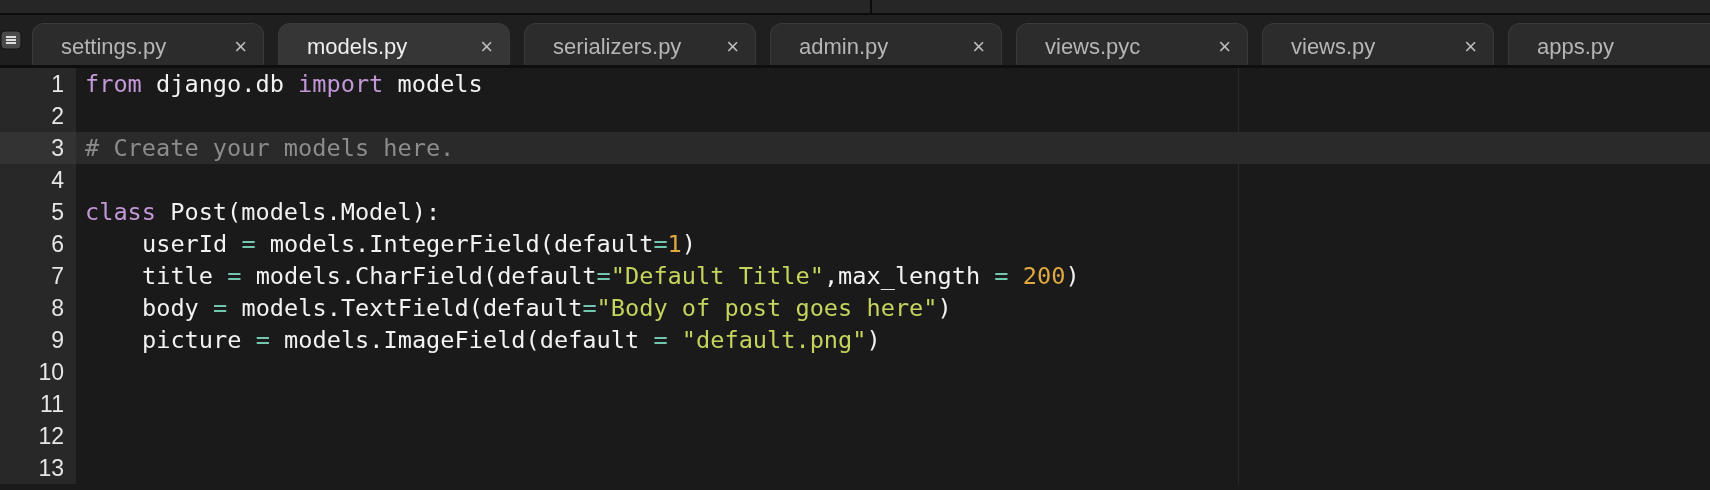  What do you see at coordinates (886, 44) in the screenshot?
I see `tab: admin.py ×` at bounding box center [886, 44].